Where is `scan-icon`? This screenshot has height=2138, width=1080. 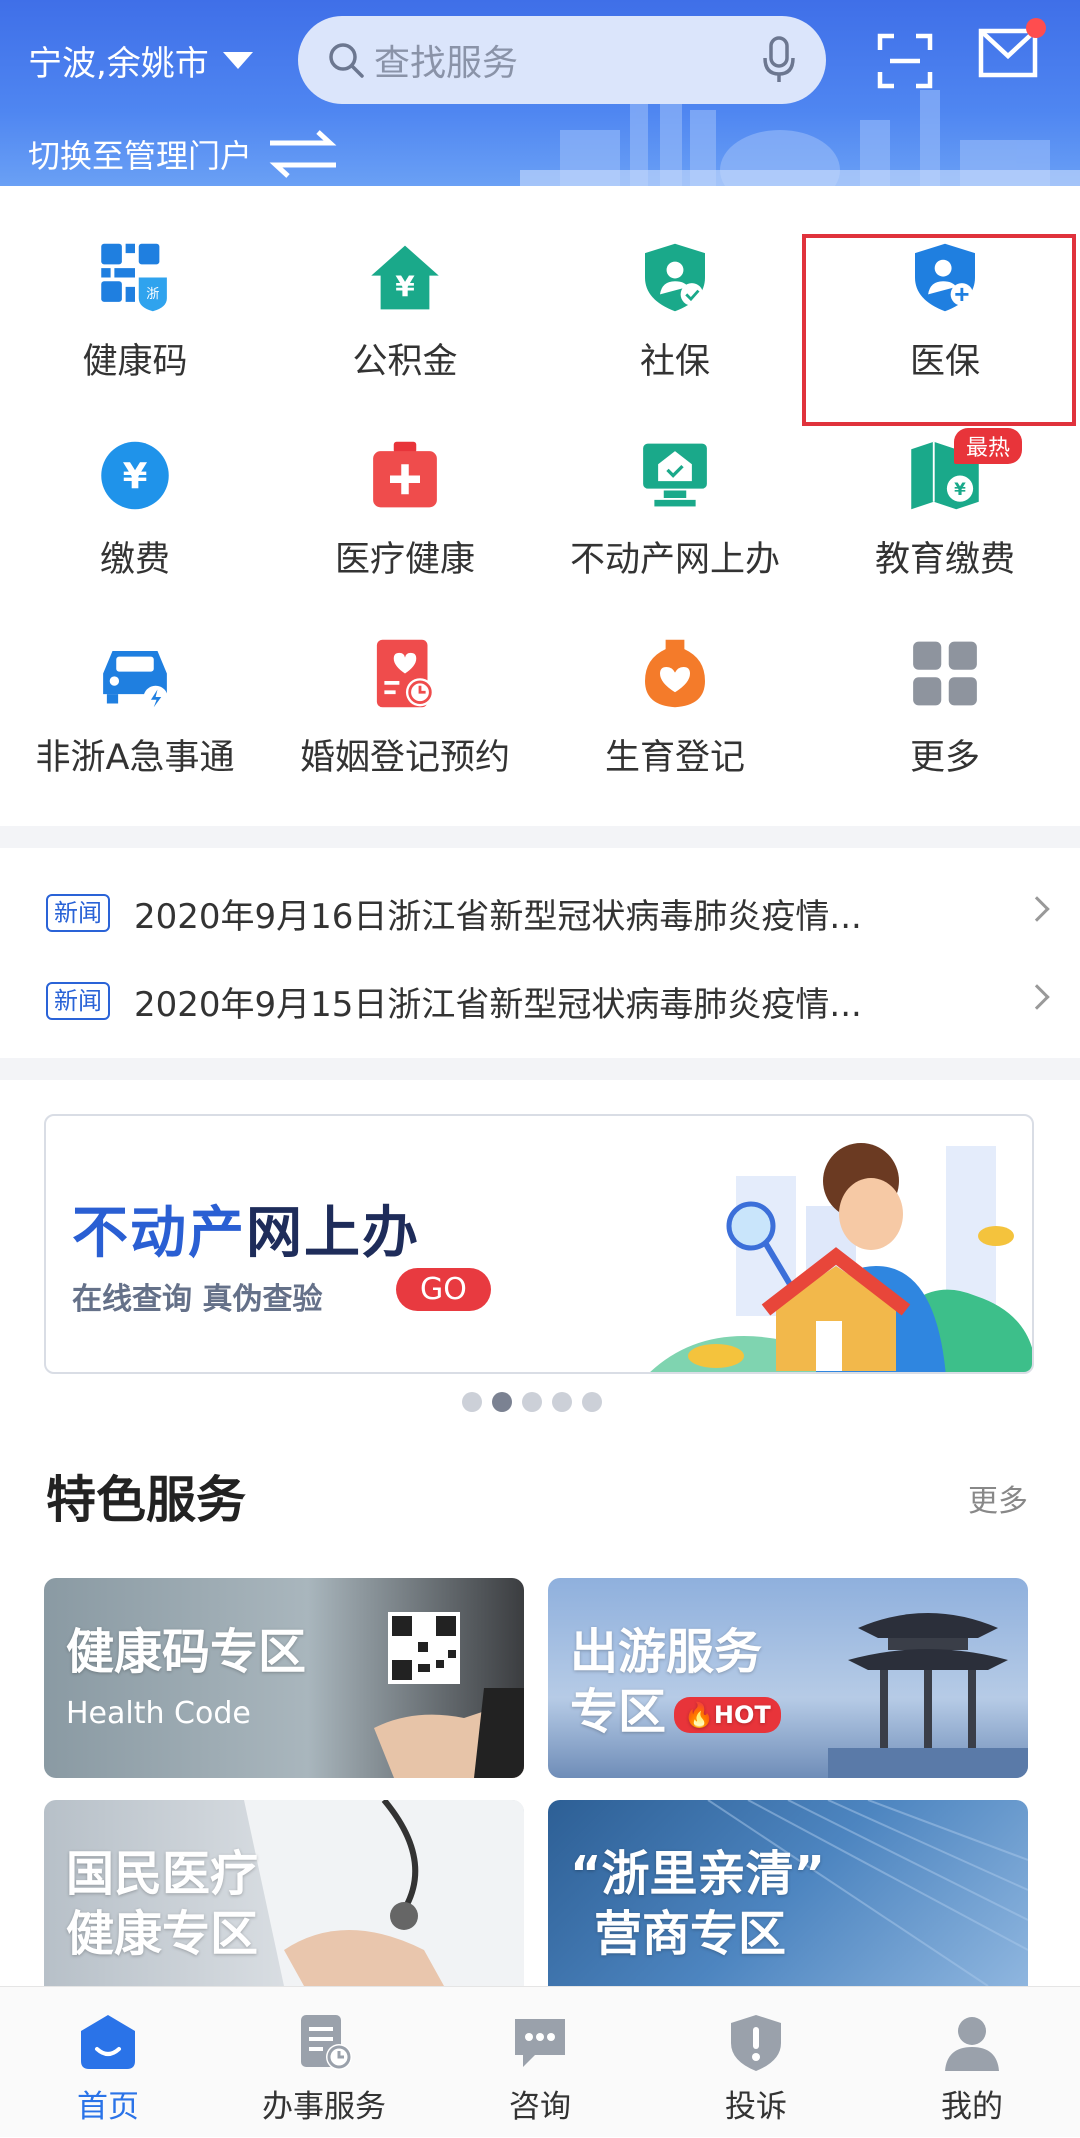
scan-icon is located at coordinates (905, 61).